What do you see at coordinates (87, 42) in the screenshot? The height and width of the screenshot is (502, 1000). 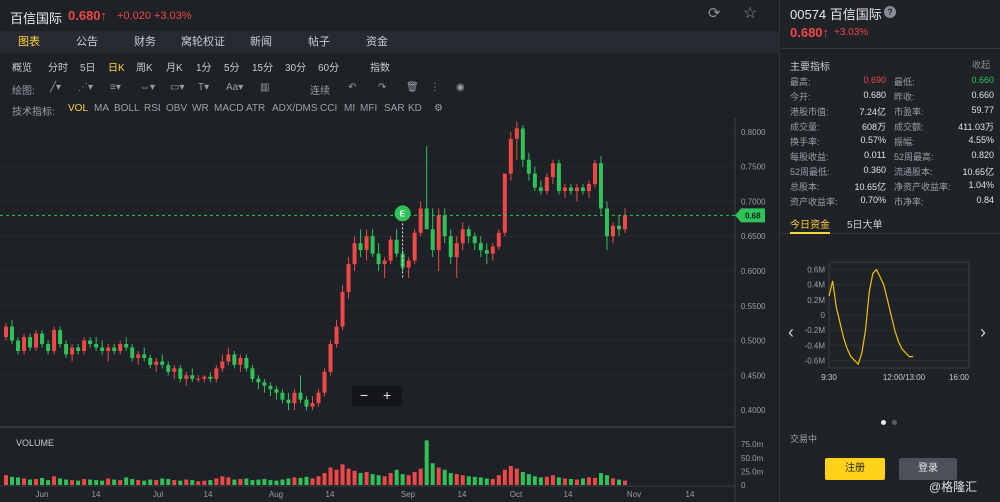 I see `tab-announcements: 公告` at bounding box center [87, 42].